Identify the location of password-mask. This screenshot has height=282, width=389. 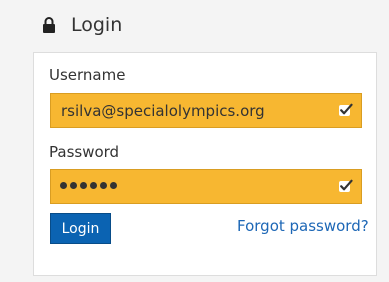
(88, 187).